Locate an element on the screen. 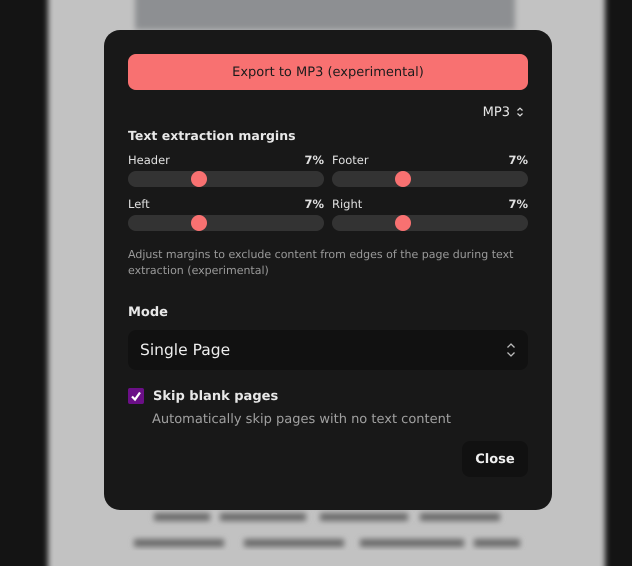 The width and height of the screenshot is (632, 566). slider-label: Right is located at coordinates (347, 204).